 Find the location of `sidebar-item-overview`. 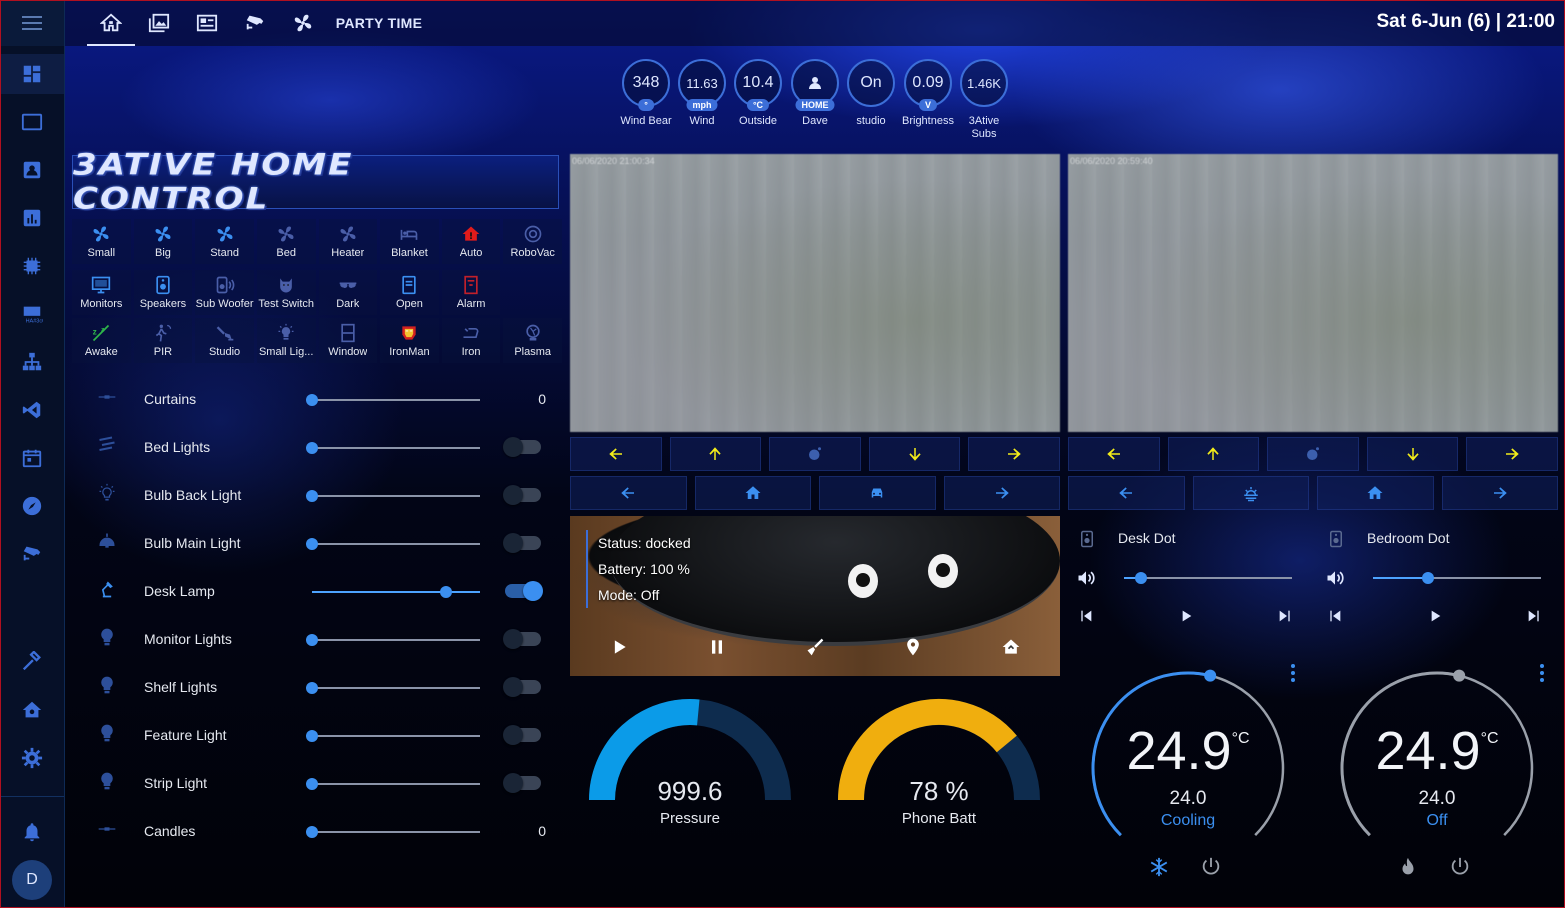

sidebar-item-overview is located at coordinates (32, 74).